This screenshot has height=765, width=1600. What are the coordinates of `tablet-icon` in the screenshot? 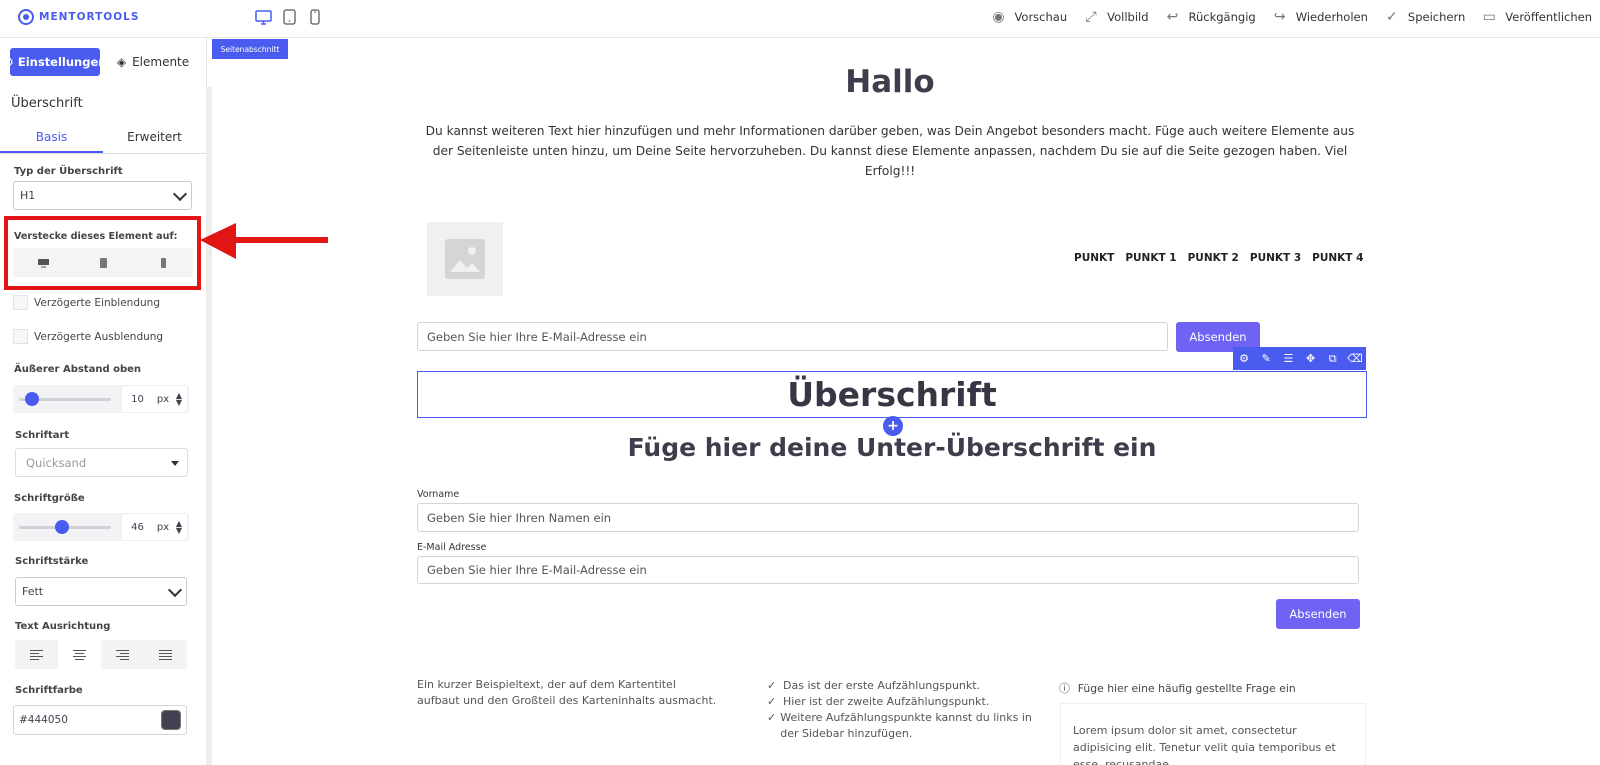 It's located at (289, 17).